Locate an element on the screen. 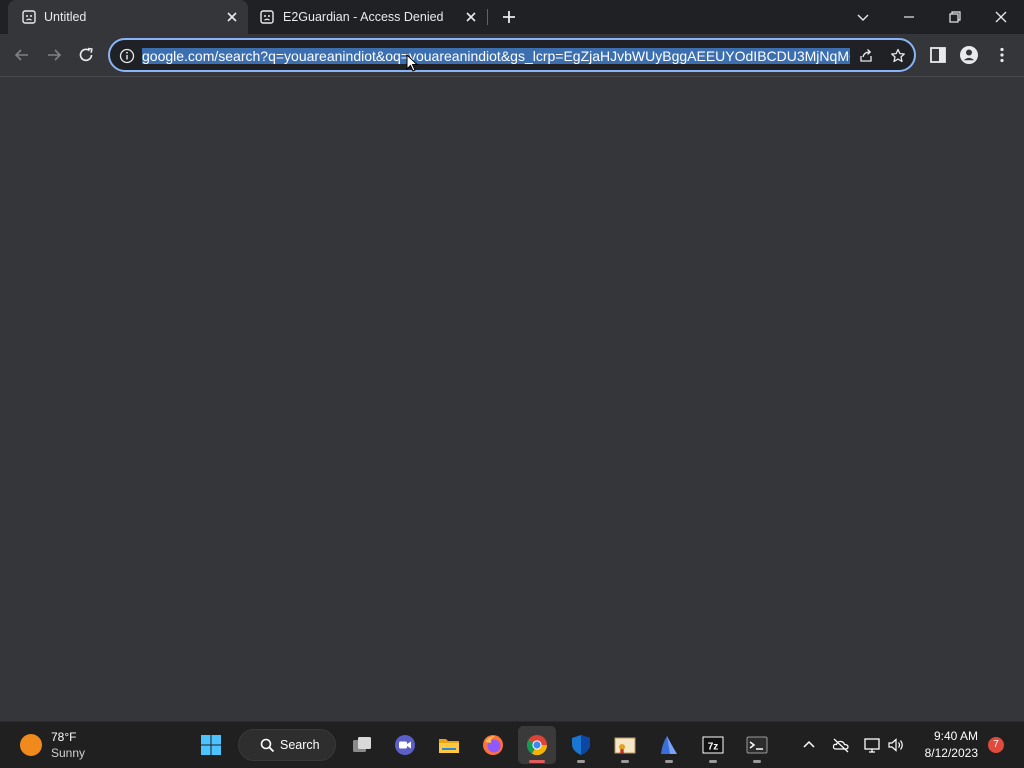 The width and height of the screenshot is (1024, 768). task-view-icon is located at coordinates (362, 744).